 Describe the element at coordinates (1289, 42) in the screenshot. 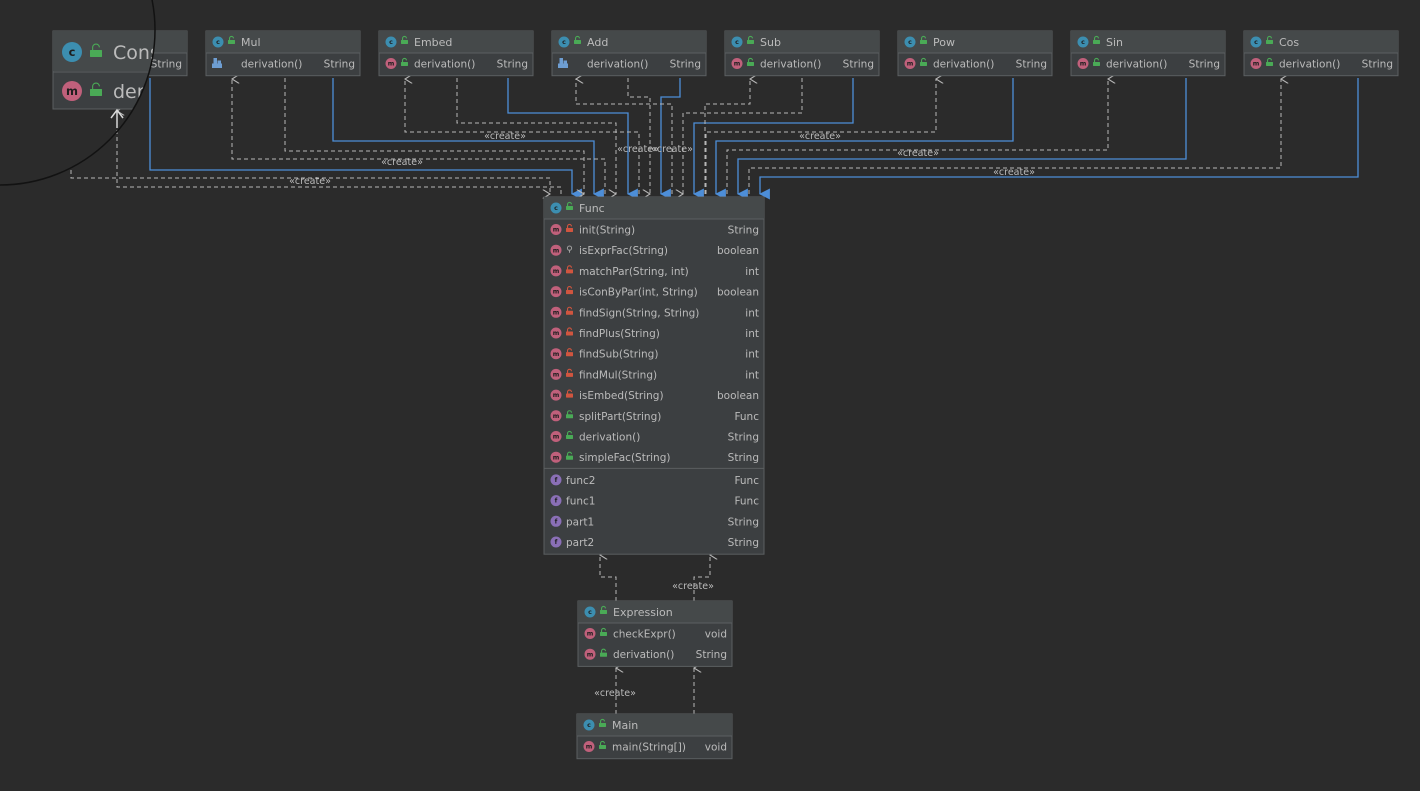

I see `class-name: Cos` at that location.